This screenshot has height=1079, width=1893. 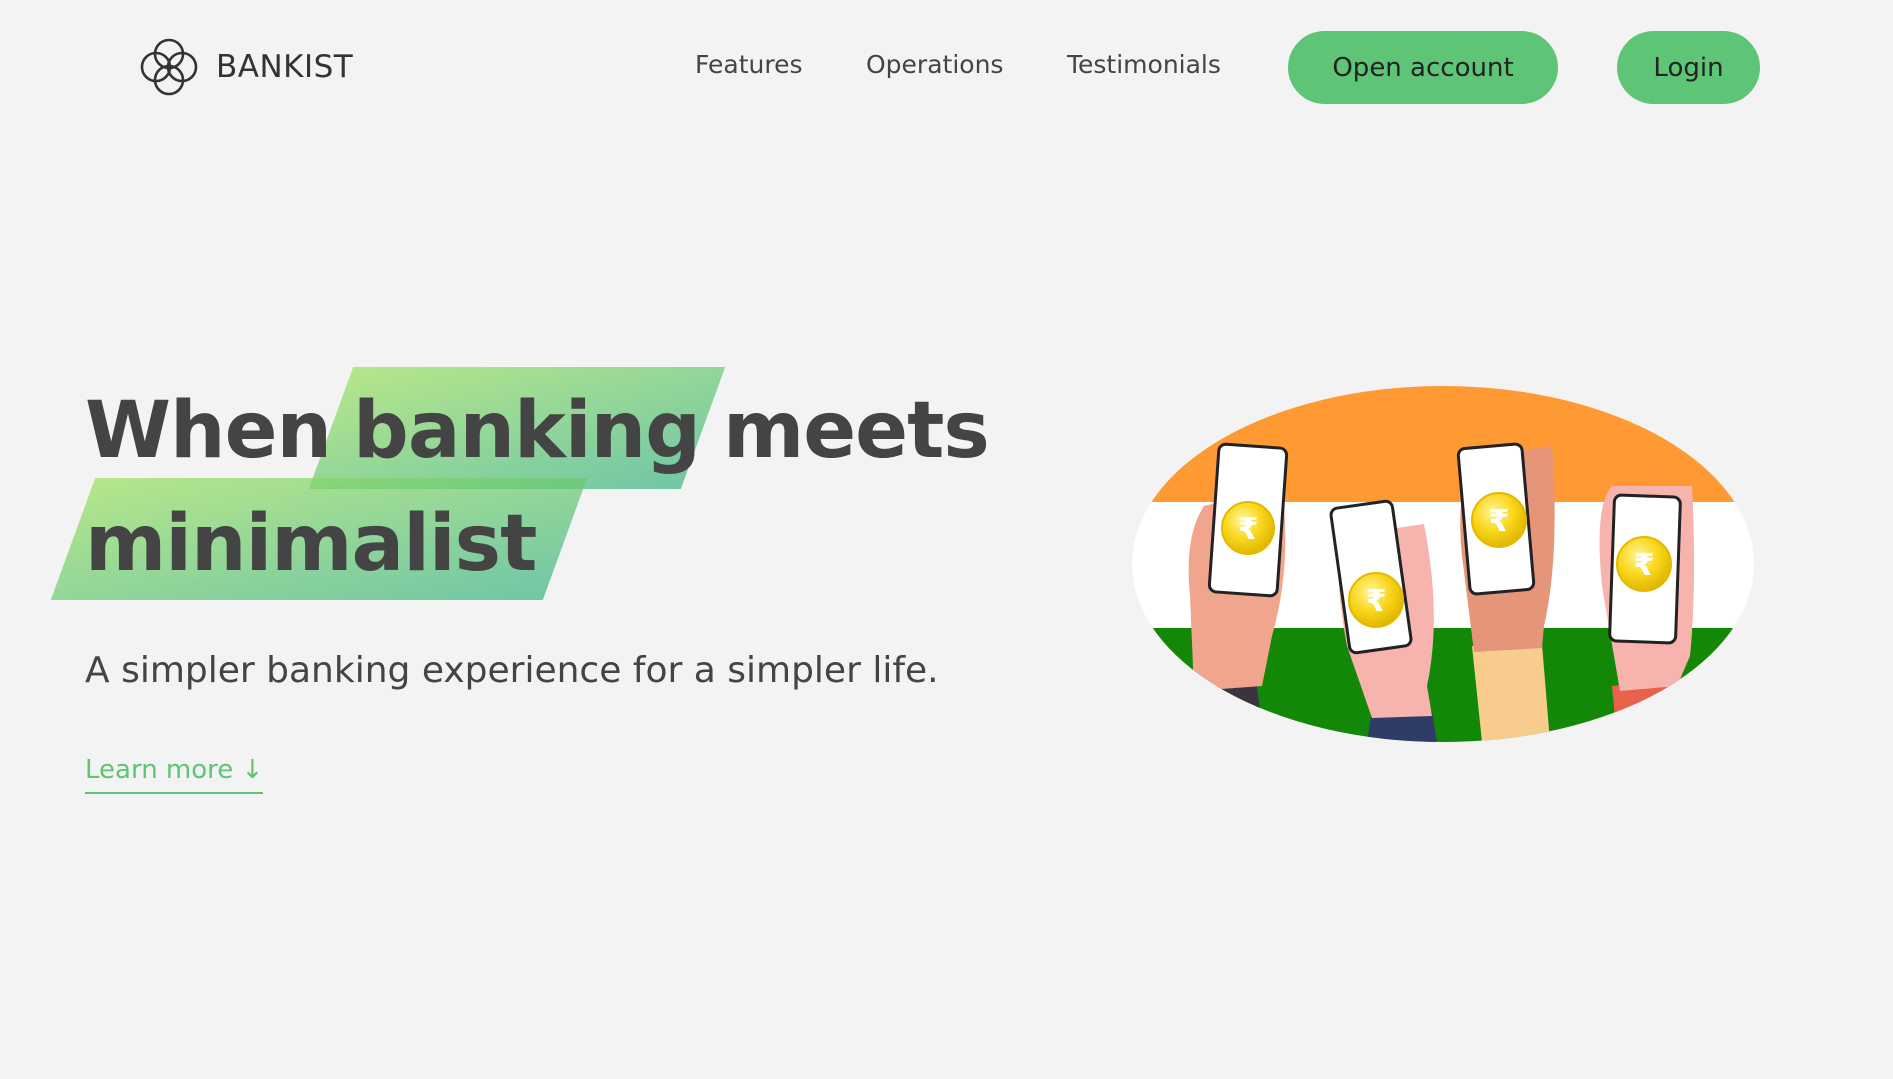 I want to click on hand-phone-4: ₹, so click(x=1653, y=614).